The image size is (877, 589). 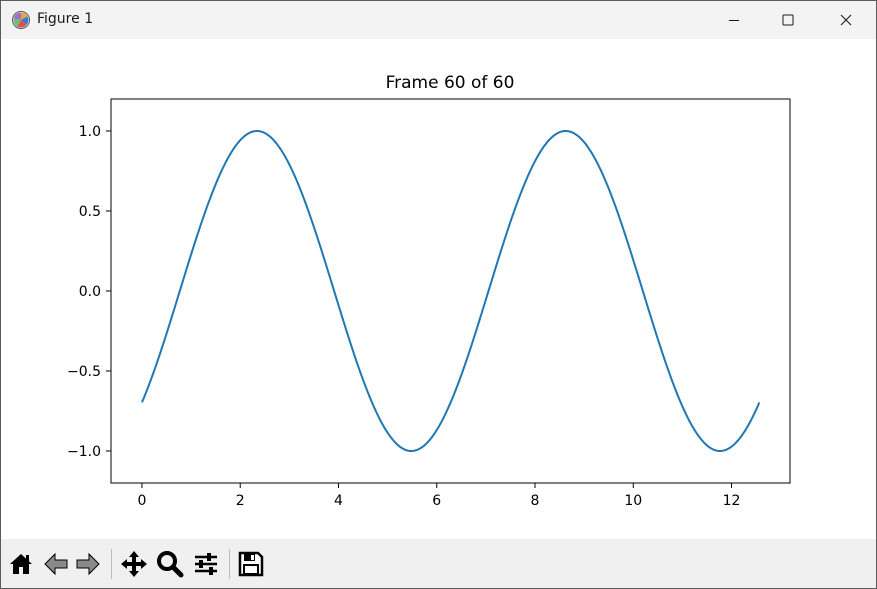 What do you see at coordinates (84, 452) in the screenshot?
I see `y-tick-label: −1.0` at bounding box center [84, 452].